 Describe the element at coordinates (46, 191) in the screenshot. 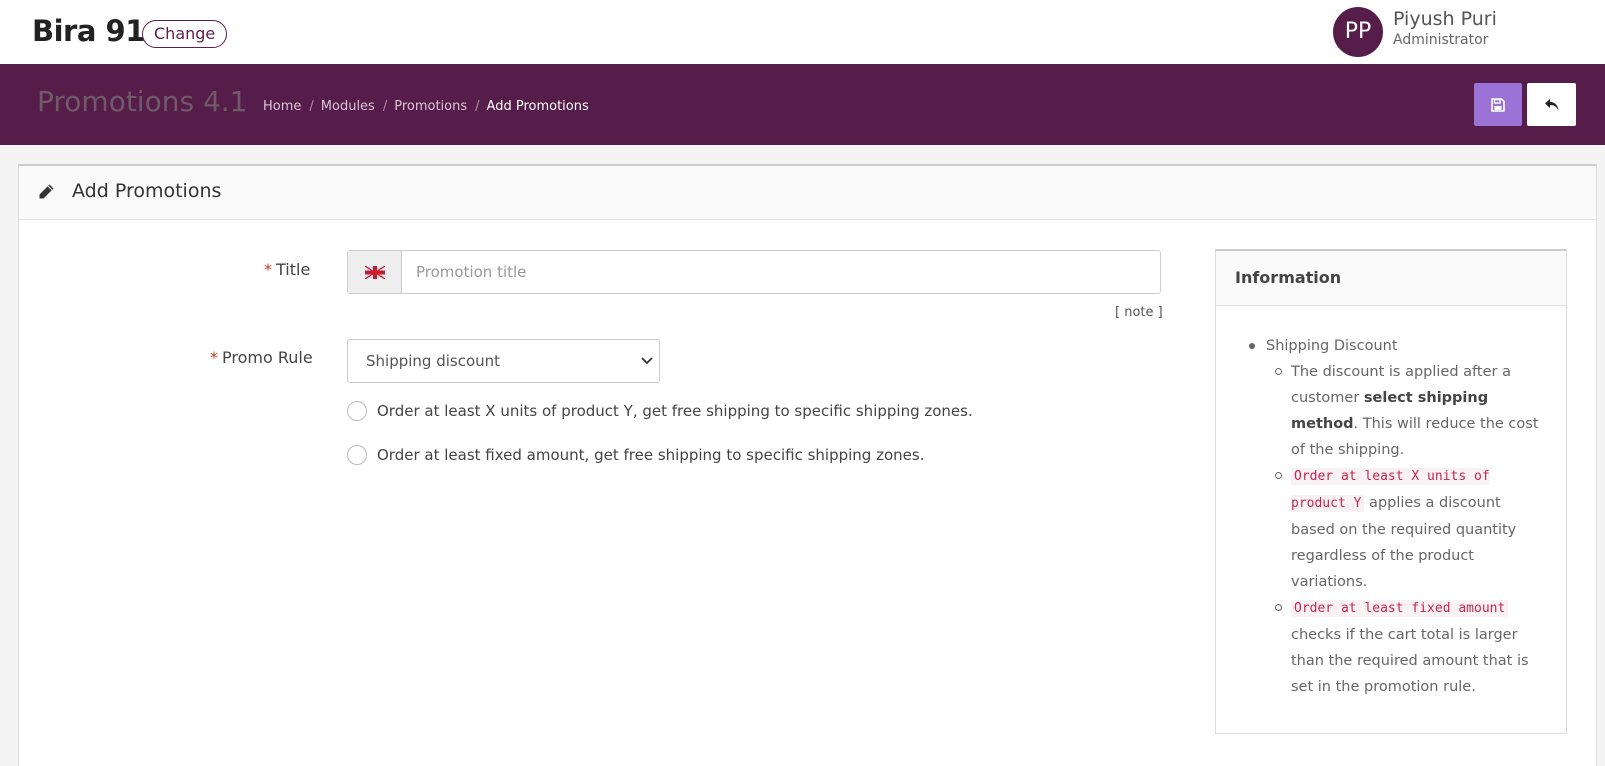

I see `pencil-icon` at that location.